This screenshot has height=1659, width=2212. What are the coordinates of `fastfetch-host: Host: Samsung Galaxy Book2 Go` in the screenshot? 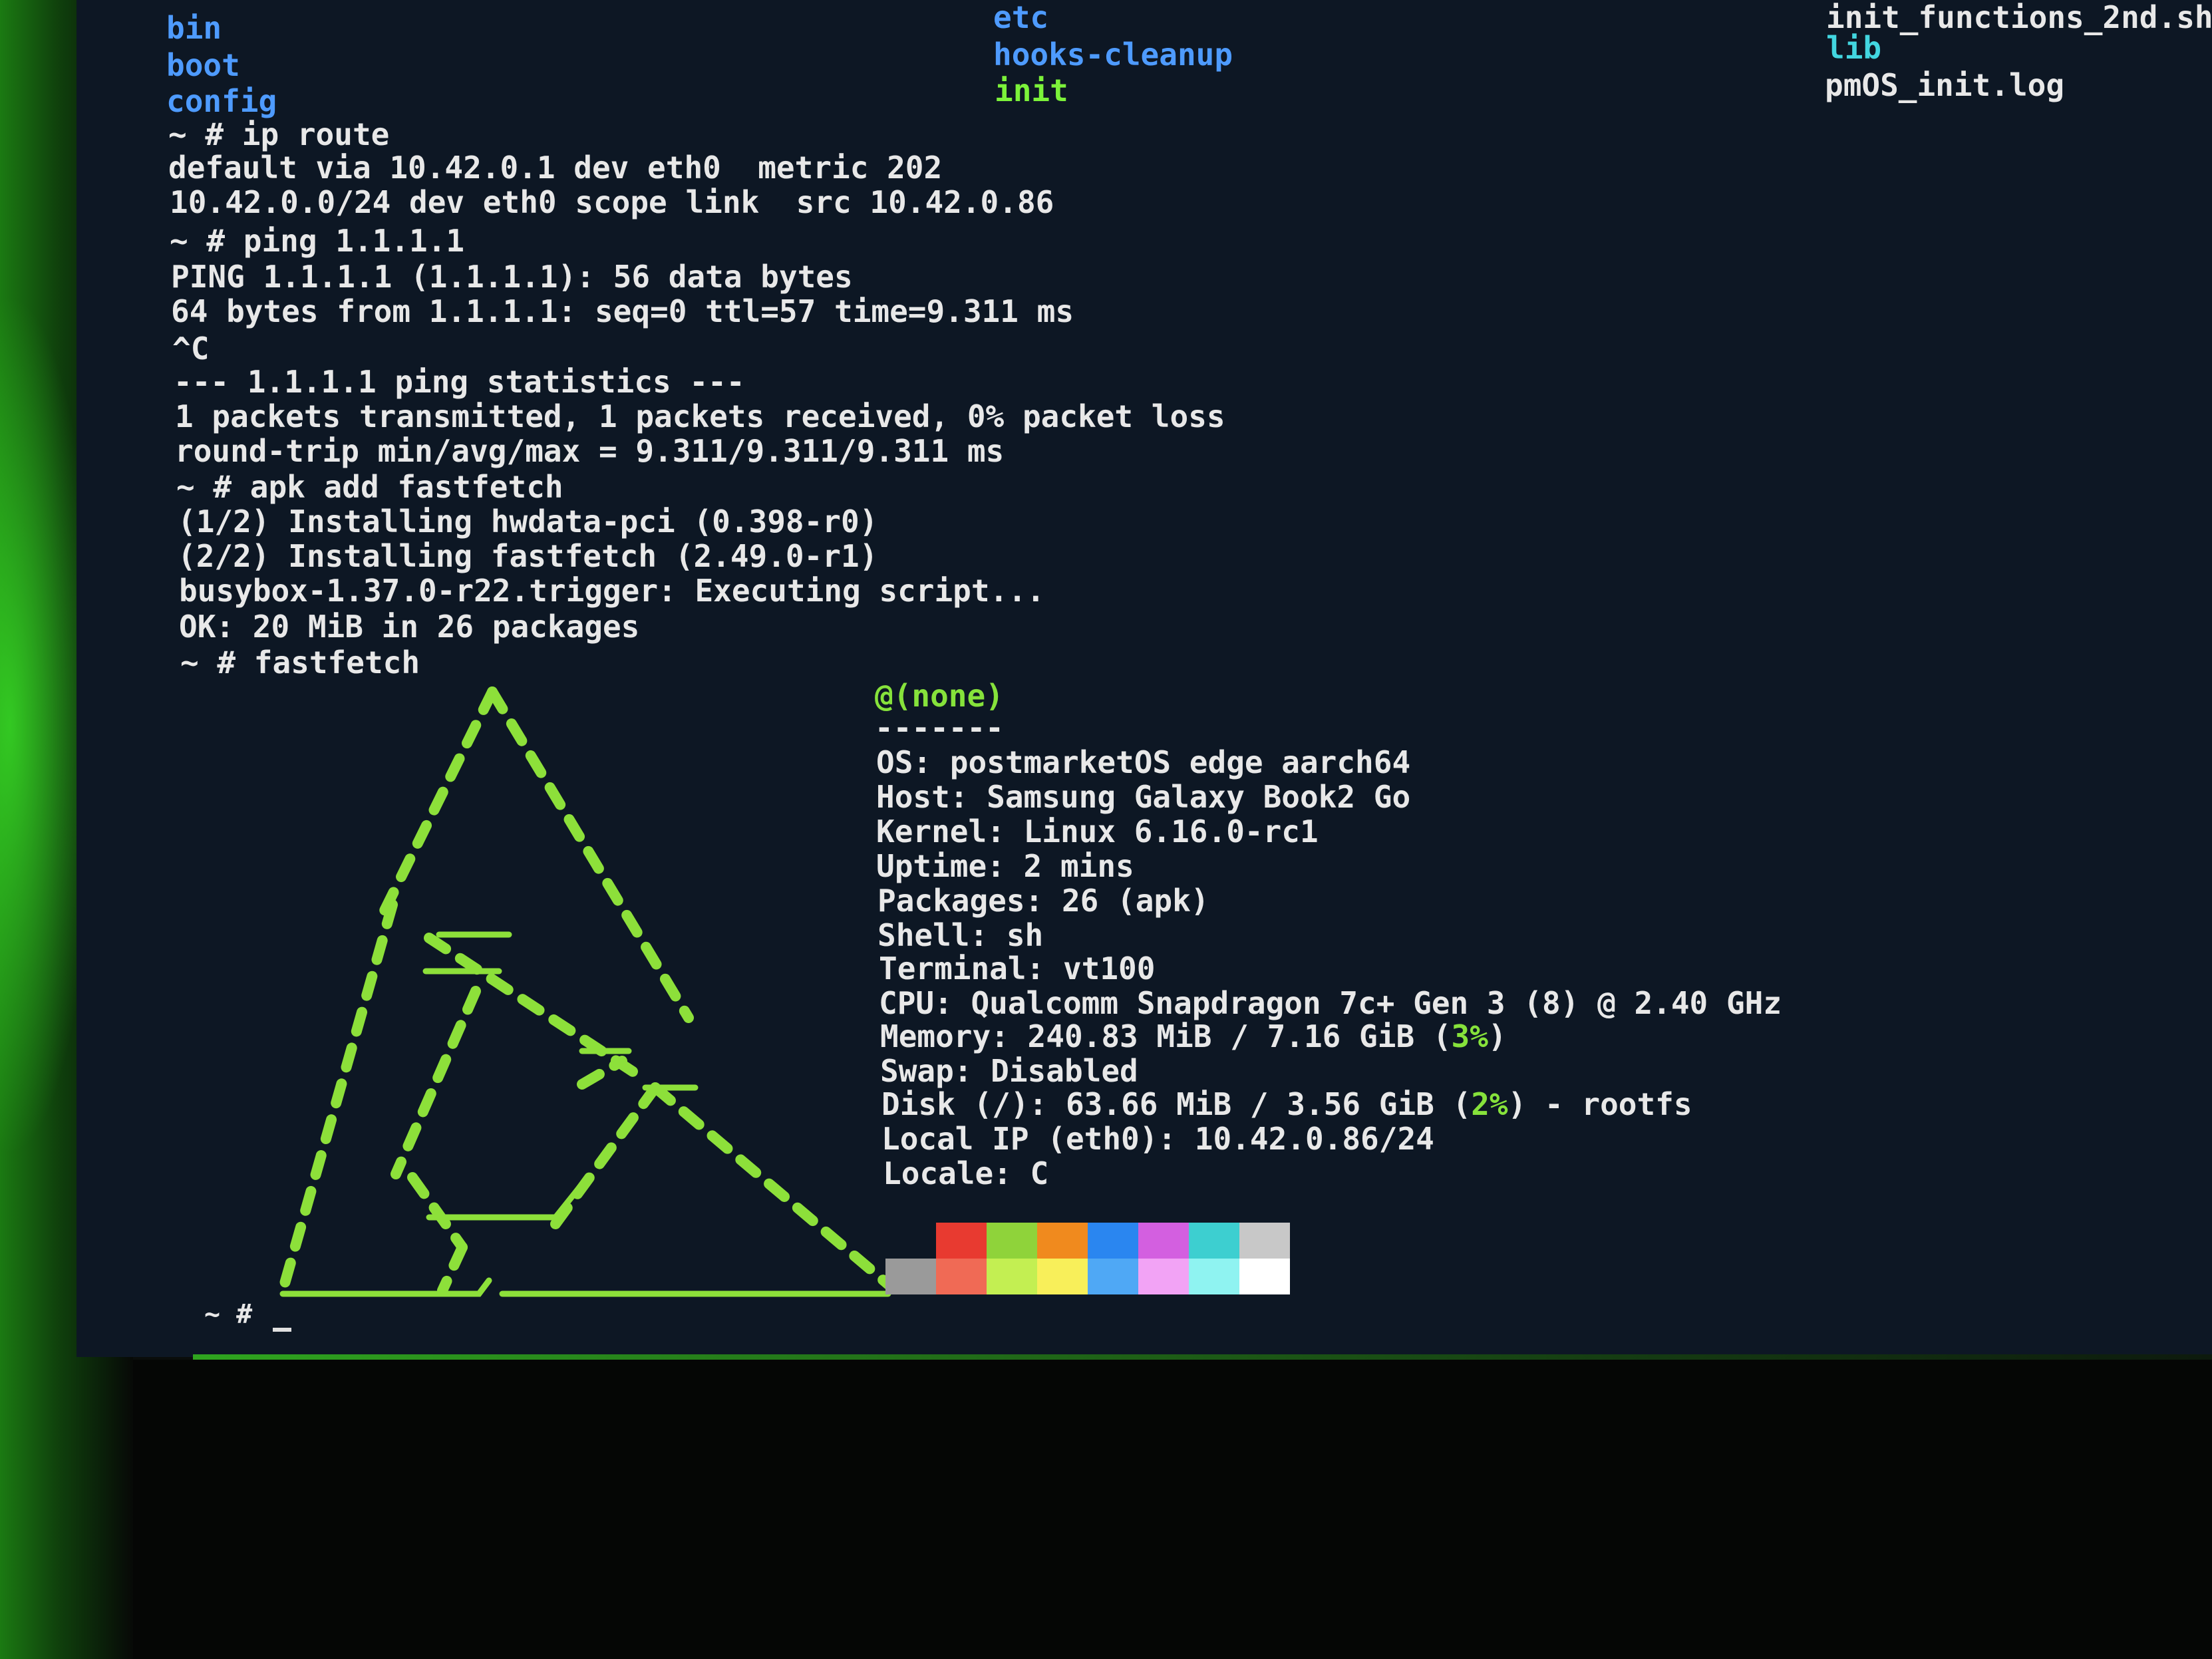 It's located at (1143, 797).